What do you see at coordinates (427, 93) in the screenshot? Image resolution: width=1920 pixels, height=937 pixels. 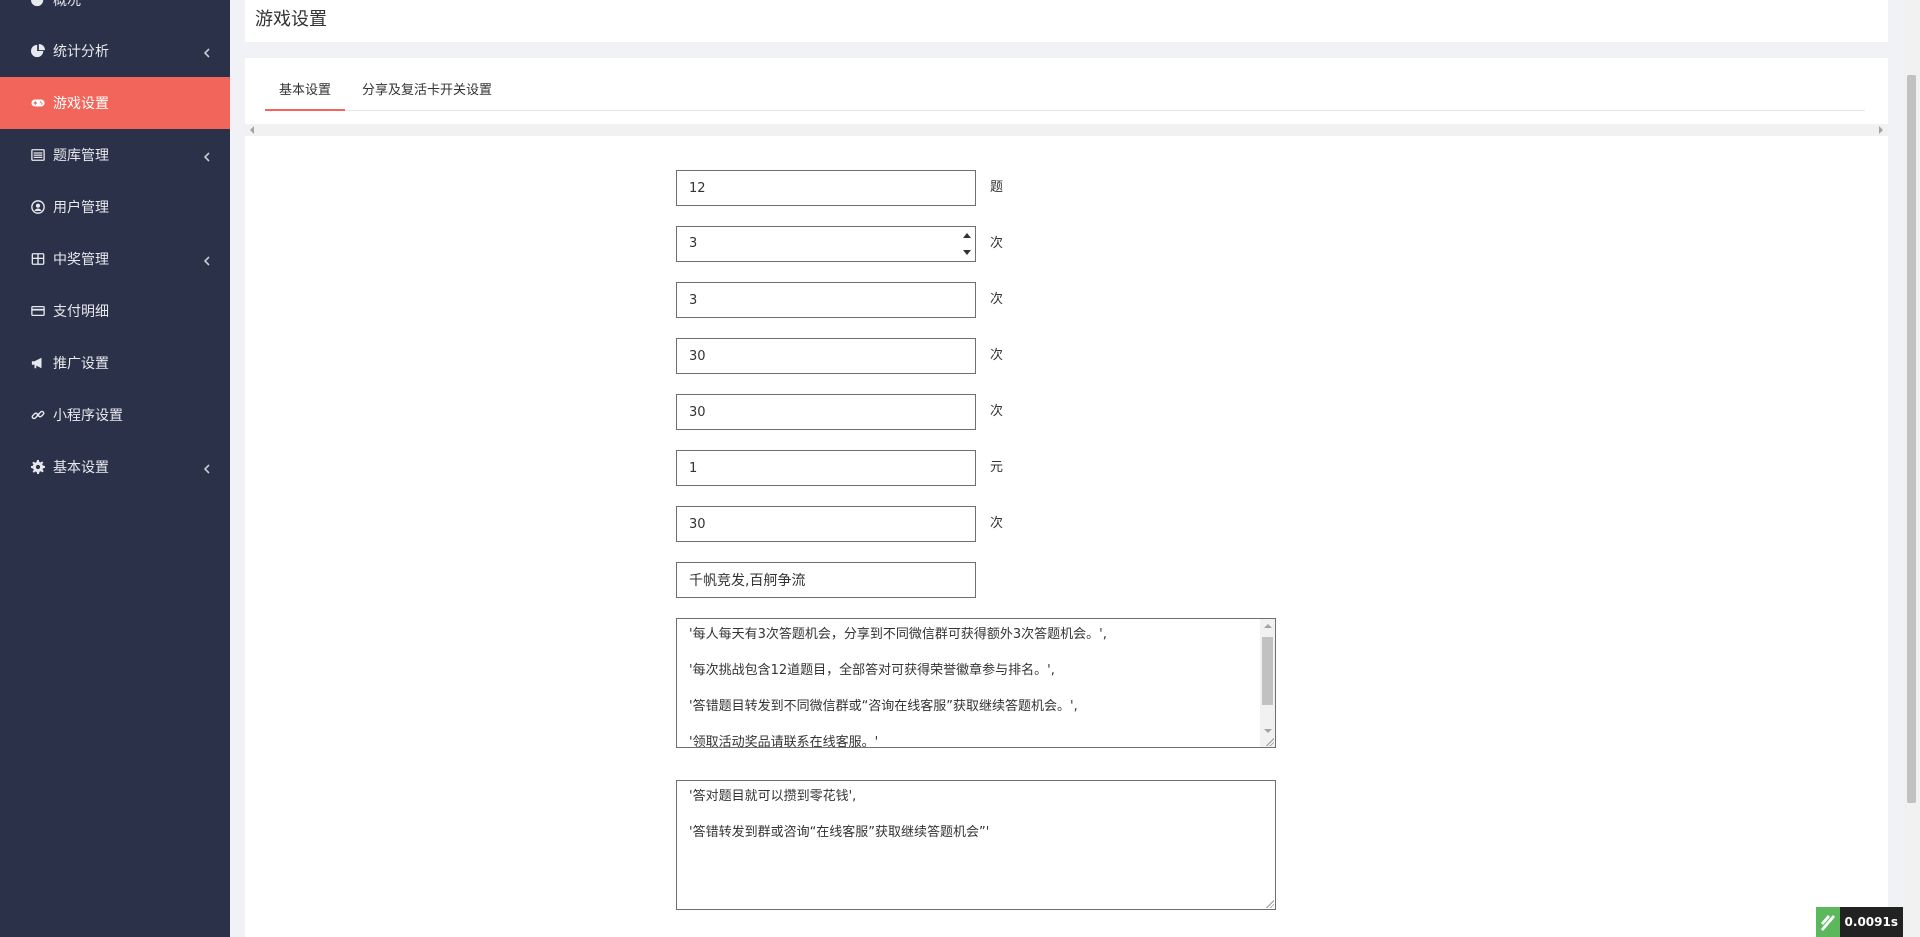 I see `tab-share-revive-settings: 分享及复活卡开关设置` at bounding box center [427, 93].